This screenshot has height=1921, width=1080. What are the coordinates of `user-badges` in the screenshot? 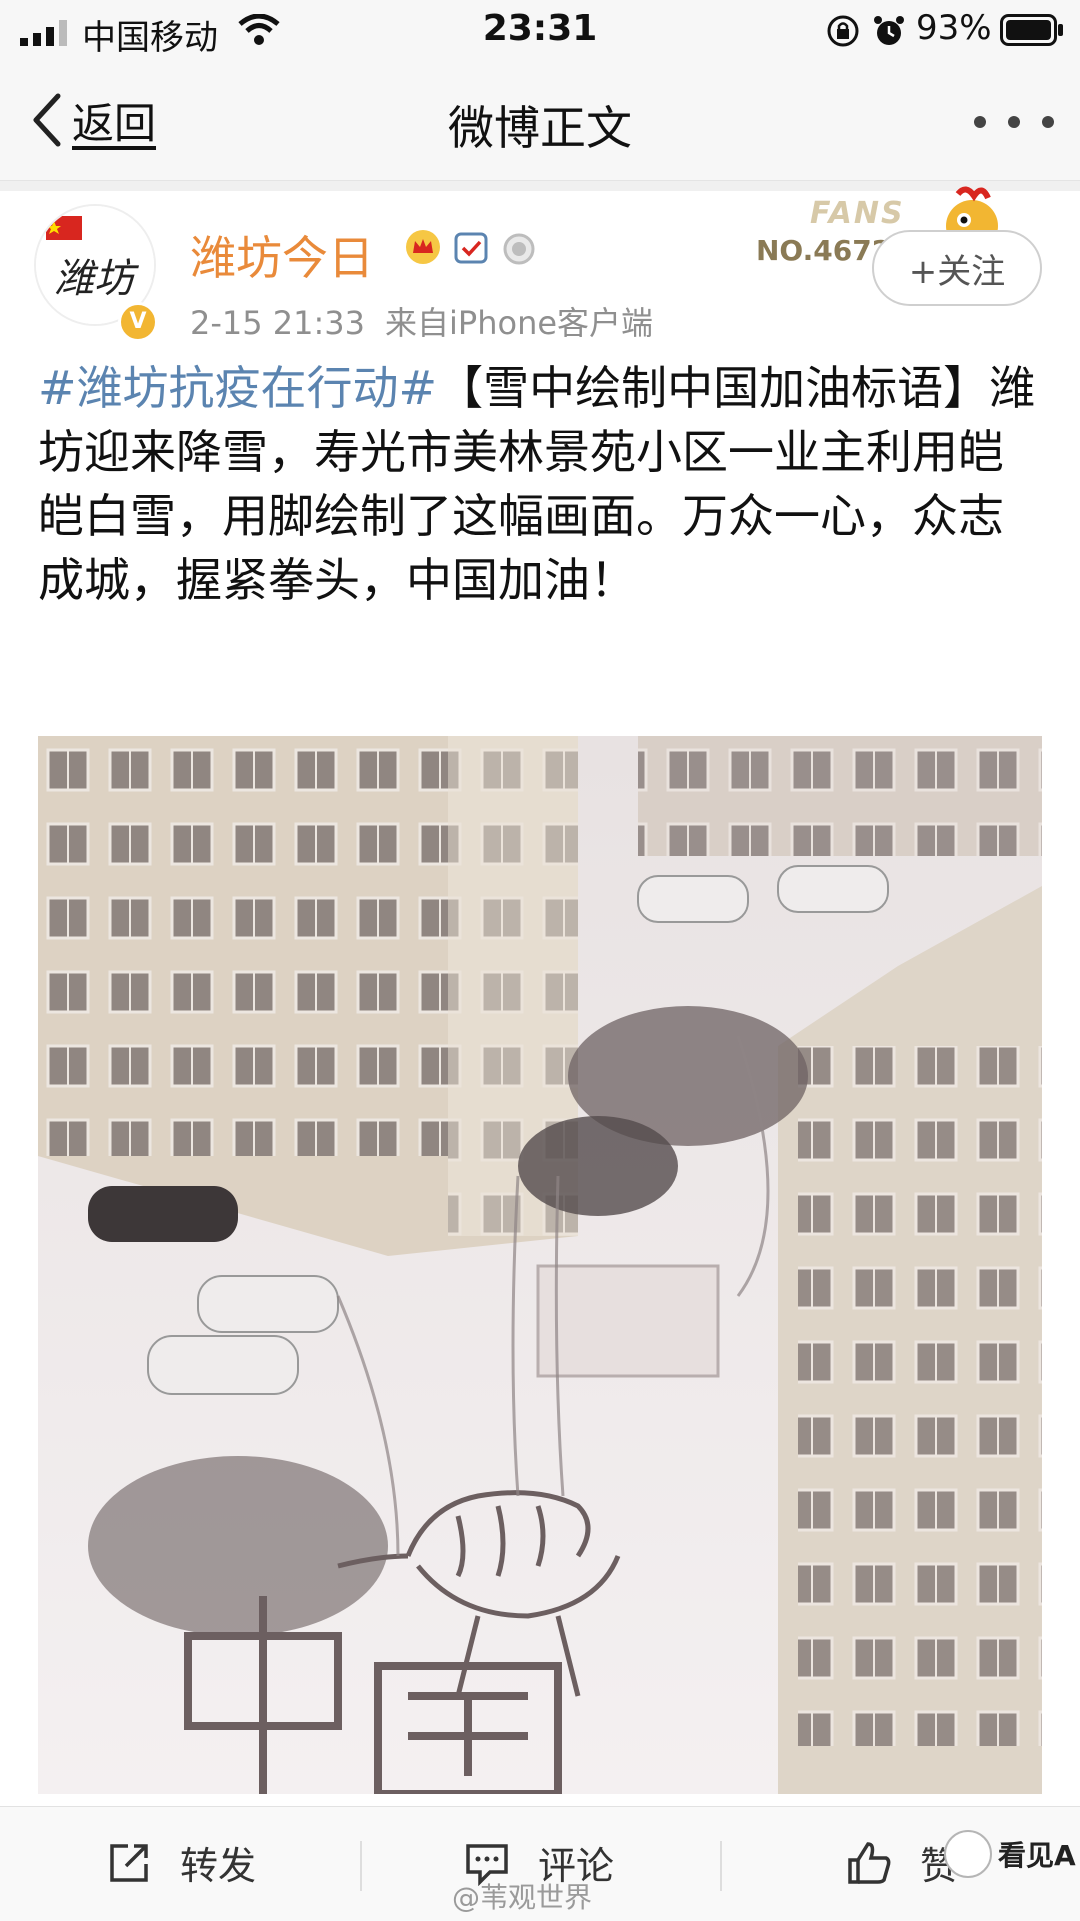 It's located at (471, 247).